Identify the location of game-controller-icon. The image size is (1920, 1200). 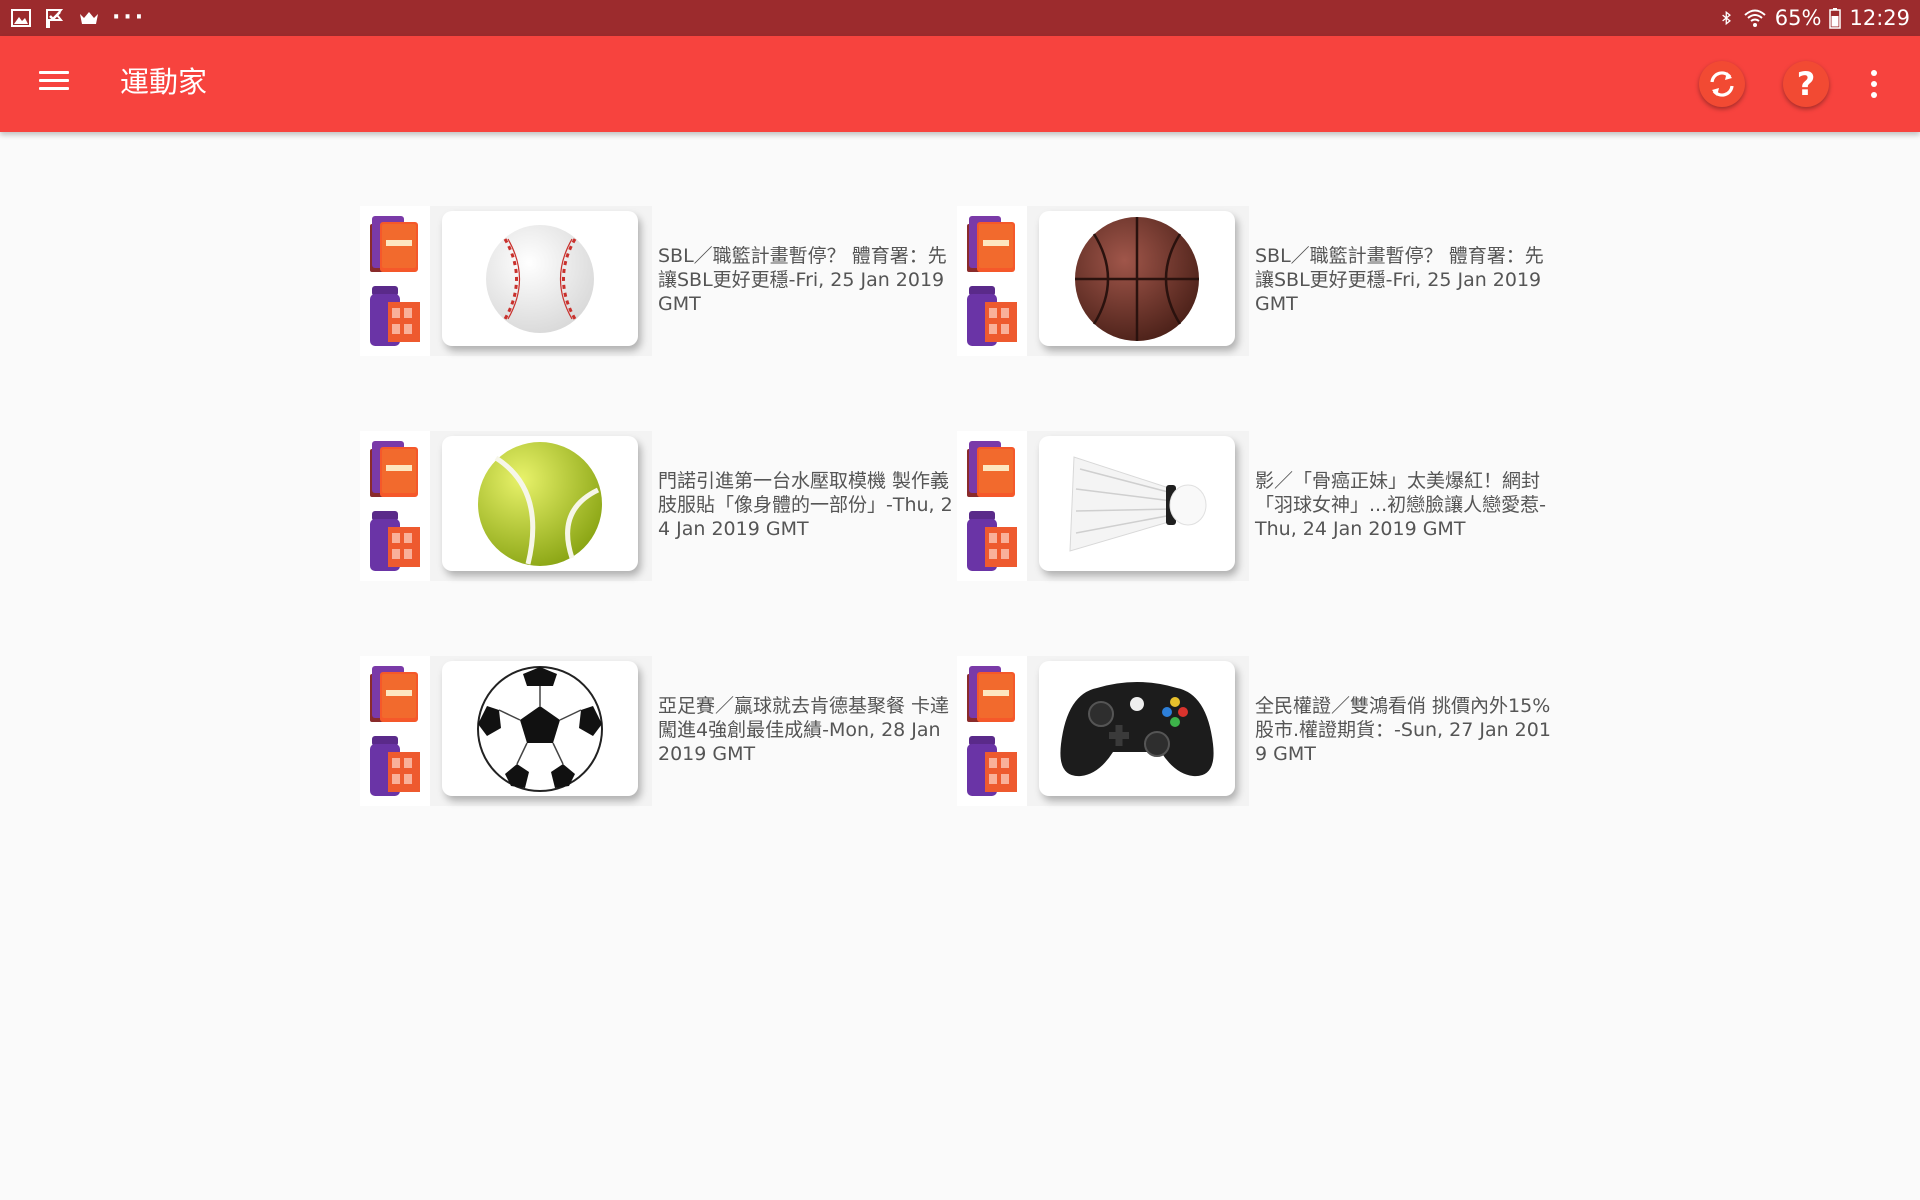
(1137, 728).